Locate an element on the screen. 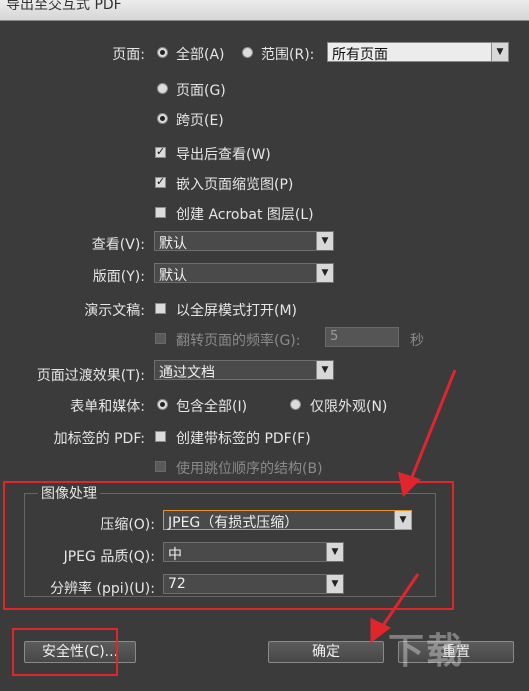 Image resolution: width=529 pixels, height=691 pixels. arrow-icon is located at coordinates (427, 433).